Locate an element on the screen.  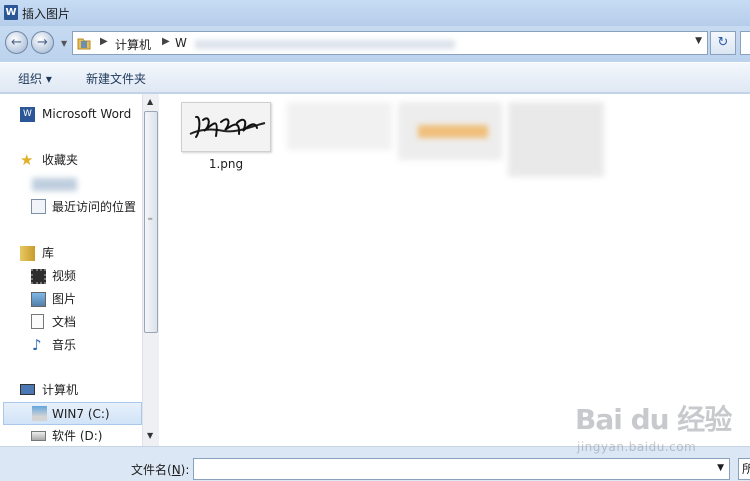
sidebar-library-label: 库 is located at coordinates (48, 253).